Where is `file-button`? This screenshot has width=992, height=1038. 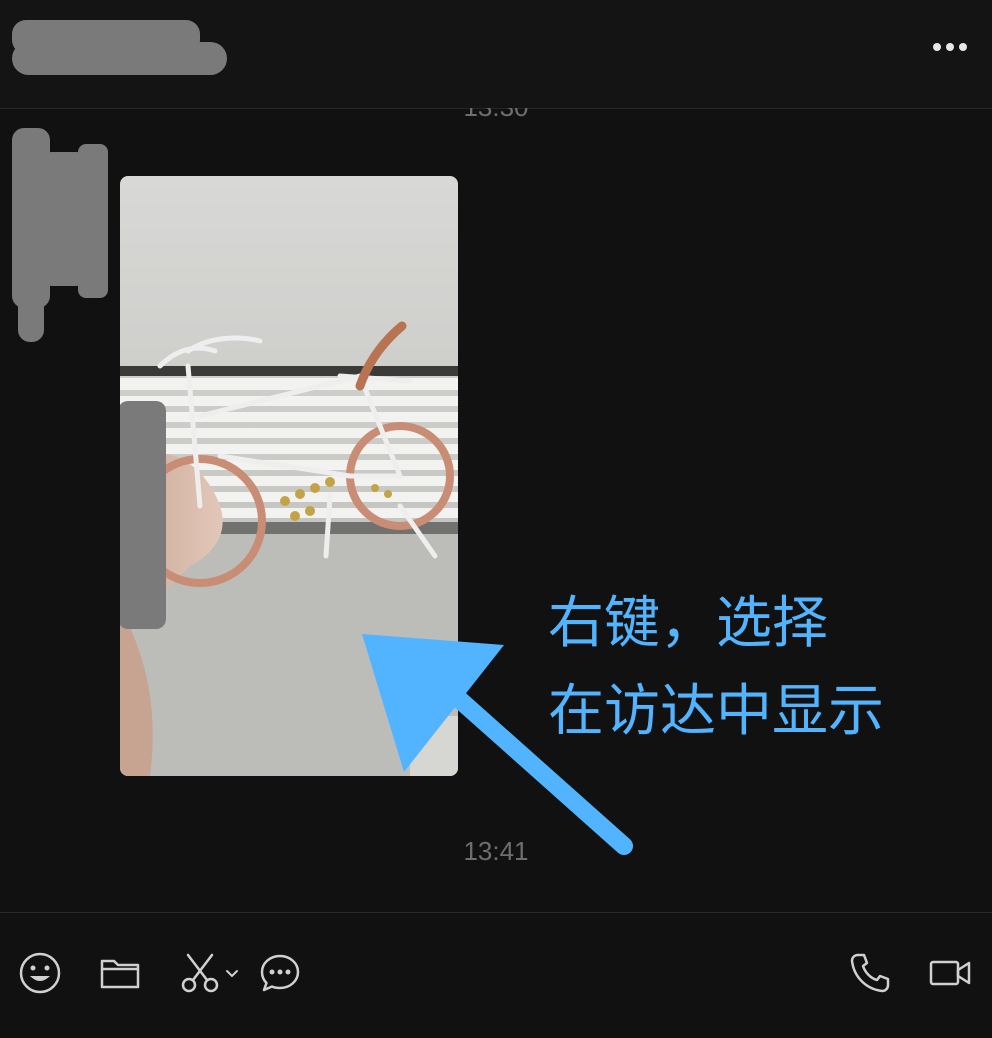
file-button is located at coordinates (120, 973).